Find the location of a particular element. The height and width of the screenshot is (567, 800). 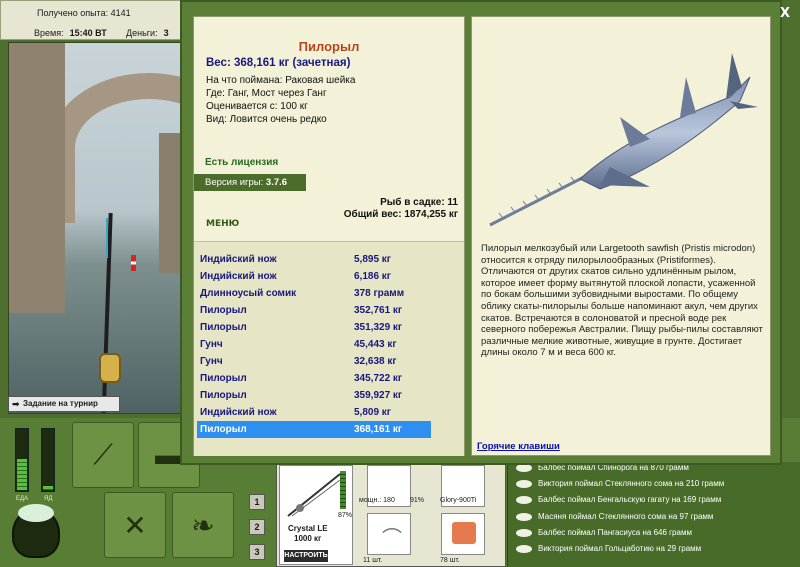

catch-weight: 32,638 кг is located at coordinates (375, 361).